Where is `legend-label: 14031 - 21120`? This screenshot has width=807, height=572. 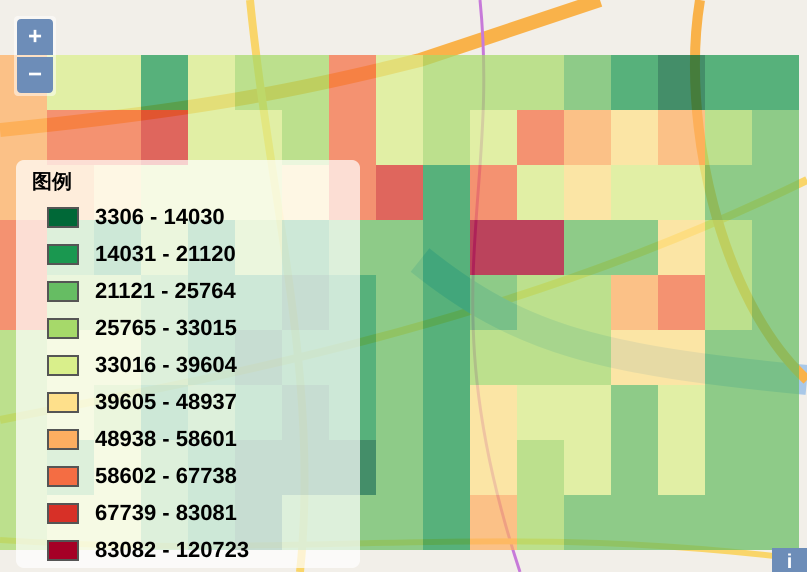
legend-label: 14031 - 21120 is located at coordinates (165, 254).